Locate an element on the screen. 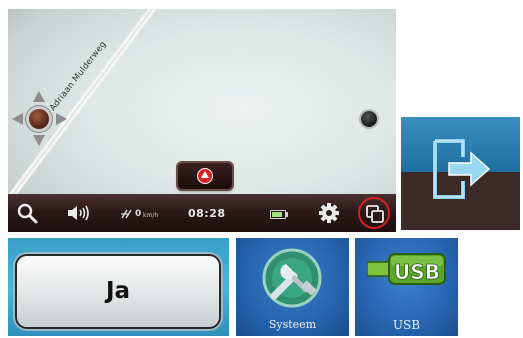  bottom-toolbar: 0 km/h 08:28 is located at coordinates (202, 213).